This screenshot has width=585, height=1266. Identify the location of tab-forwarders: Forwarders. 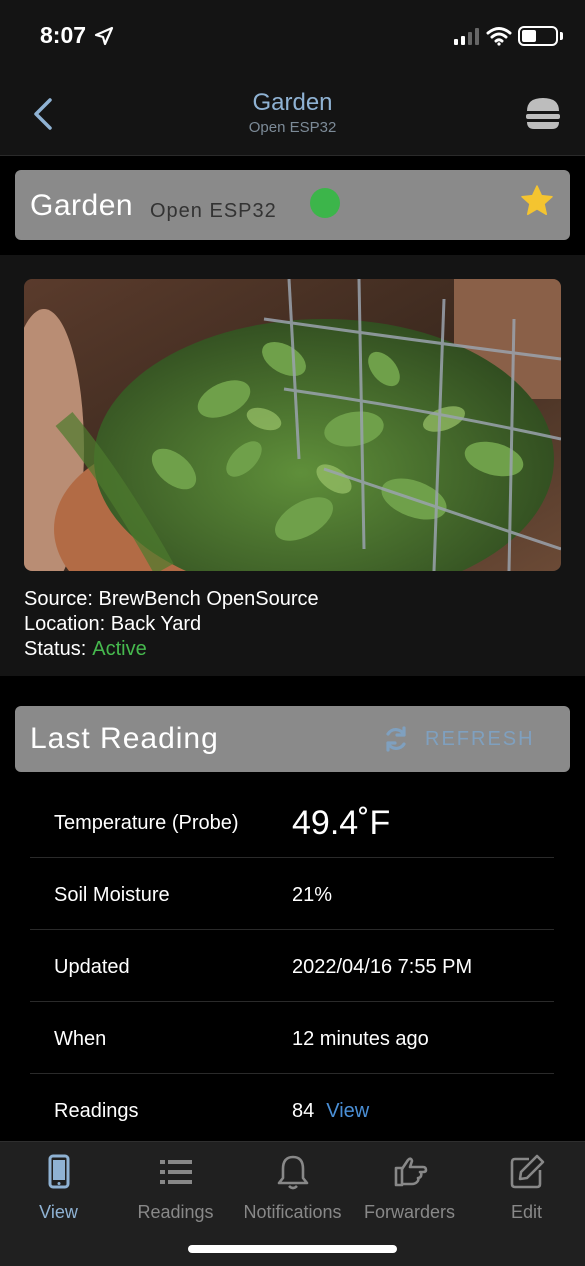
(409, 1186).